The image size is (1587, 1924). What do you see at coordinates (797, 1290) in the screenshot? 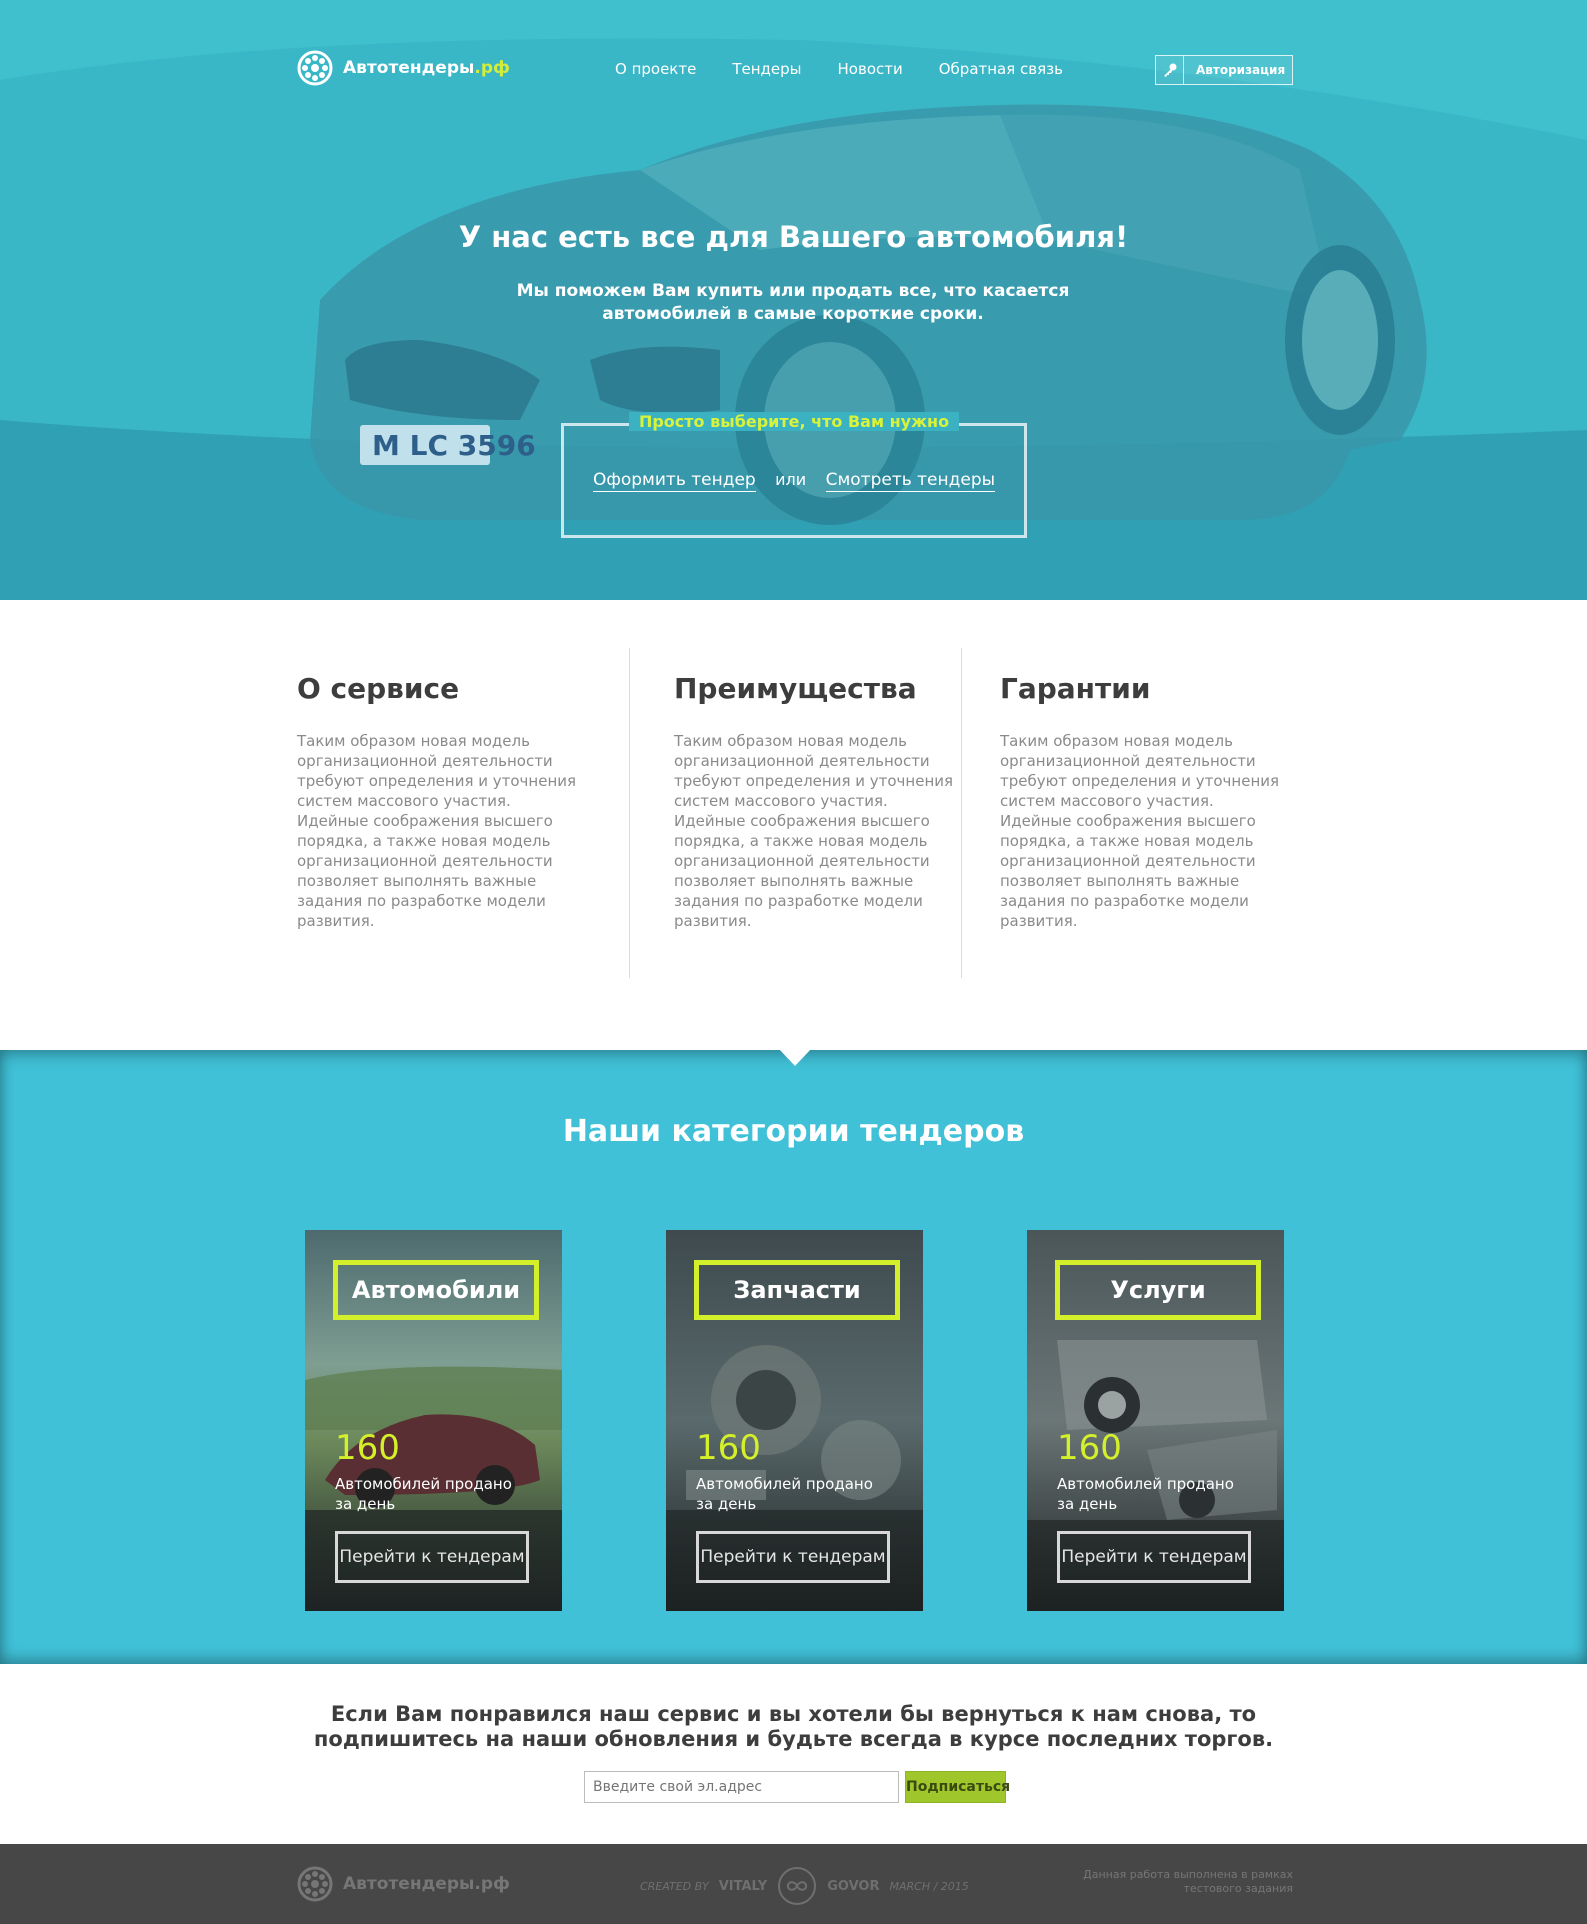
I see `card-tag: Запчасти` at bounding box center [797, 1290].